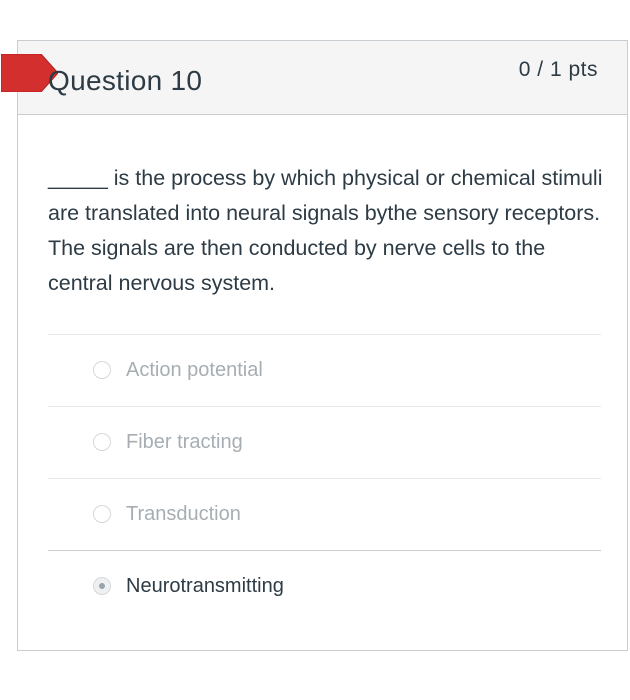  Describe the element at coordinates (558, 69) in the screenshot. I see `question-points: 0 / 1 pts` at that location.